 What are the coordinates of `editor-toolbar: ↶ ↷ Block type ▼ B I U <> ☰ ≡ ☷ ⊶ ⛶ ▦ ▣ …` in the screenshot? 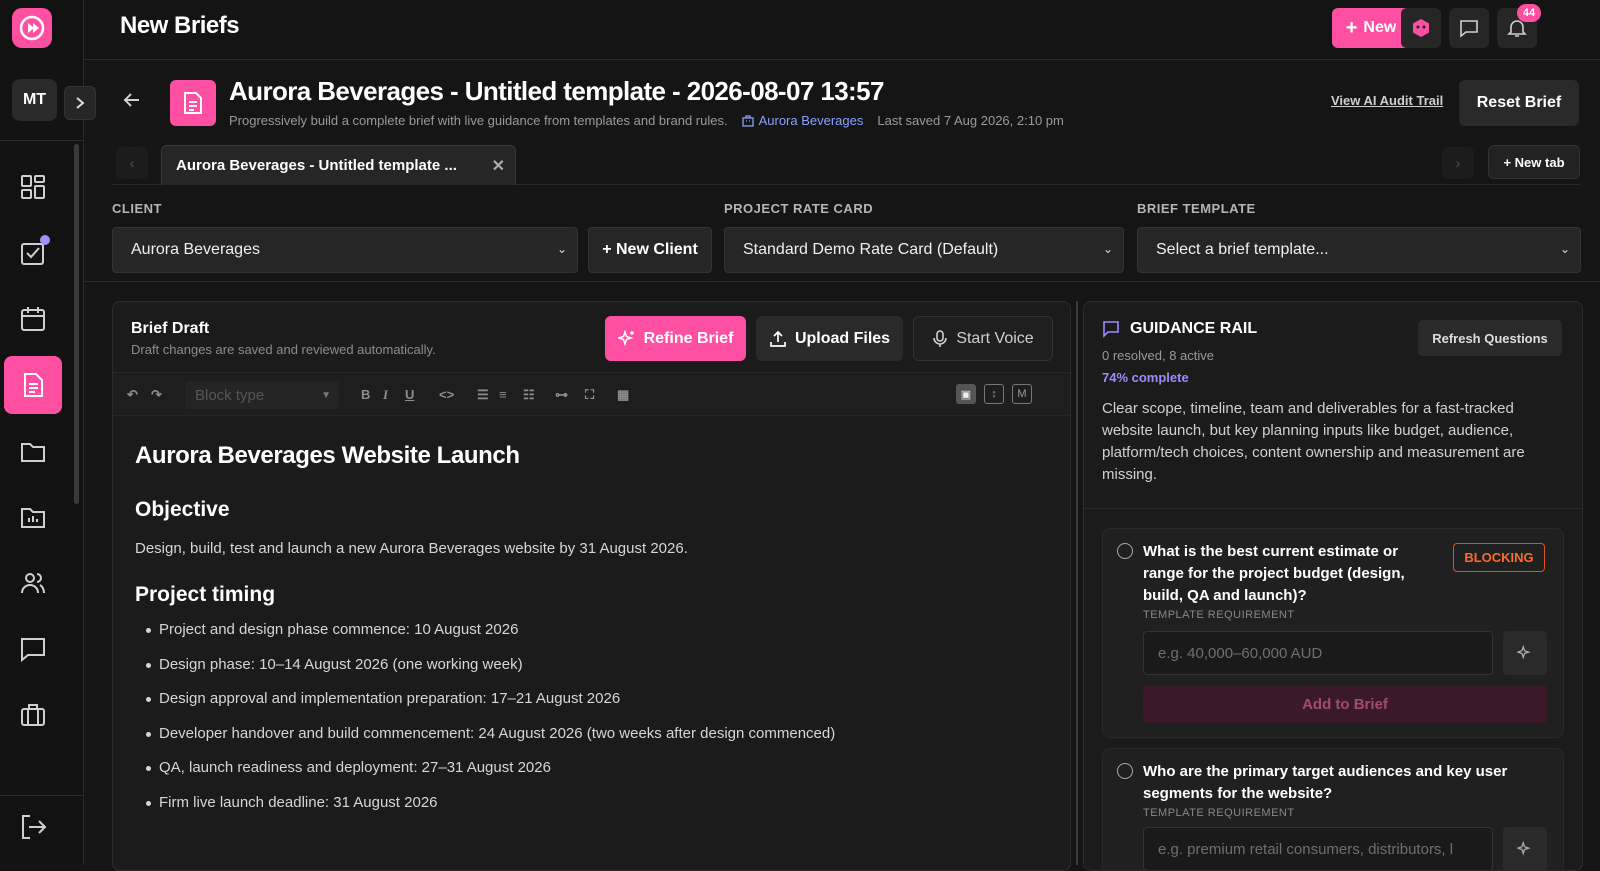 It's located at (591, 394).